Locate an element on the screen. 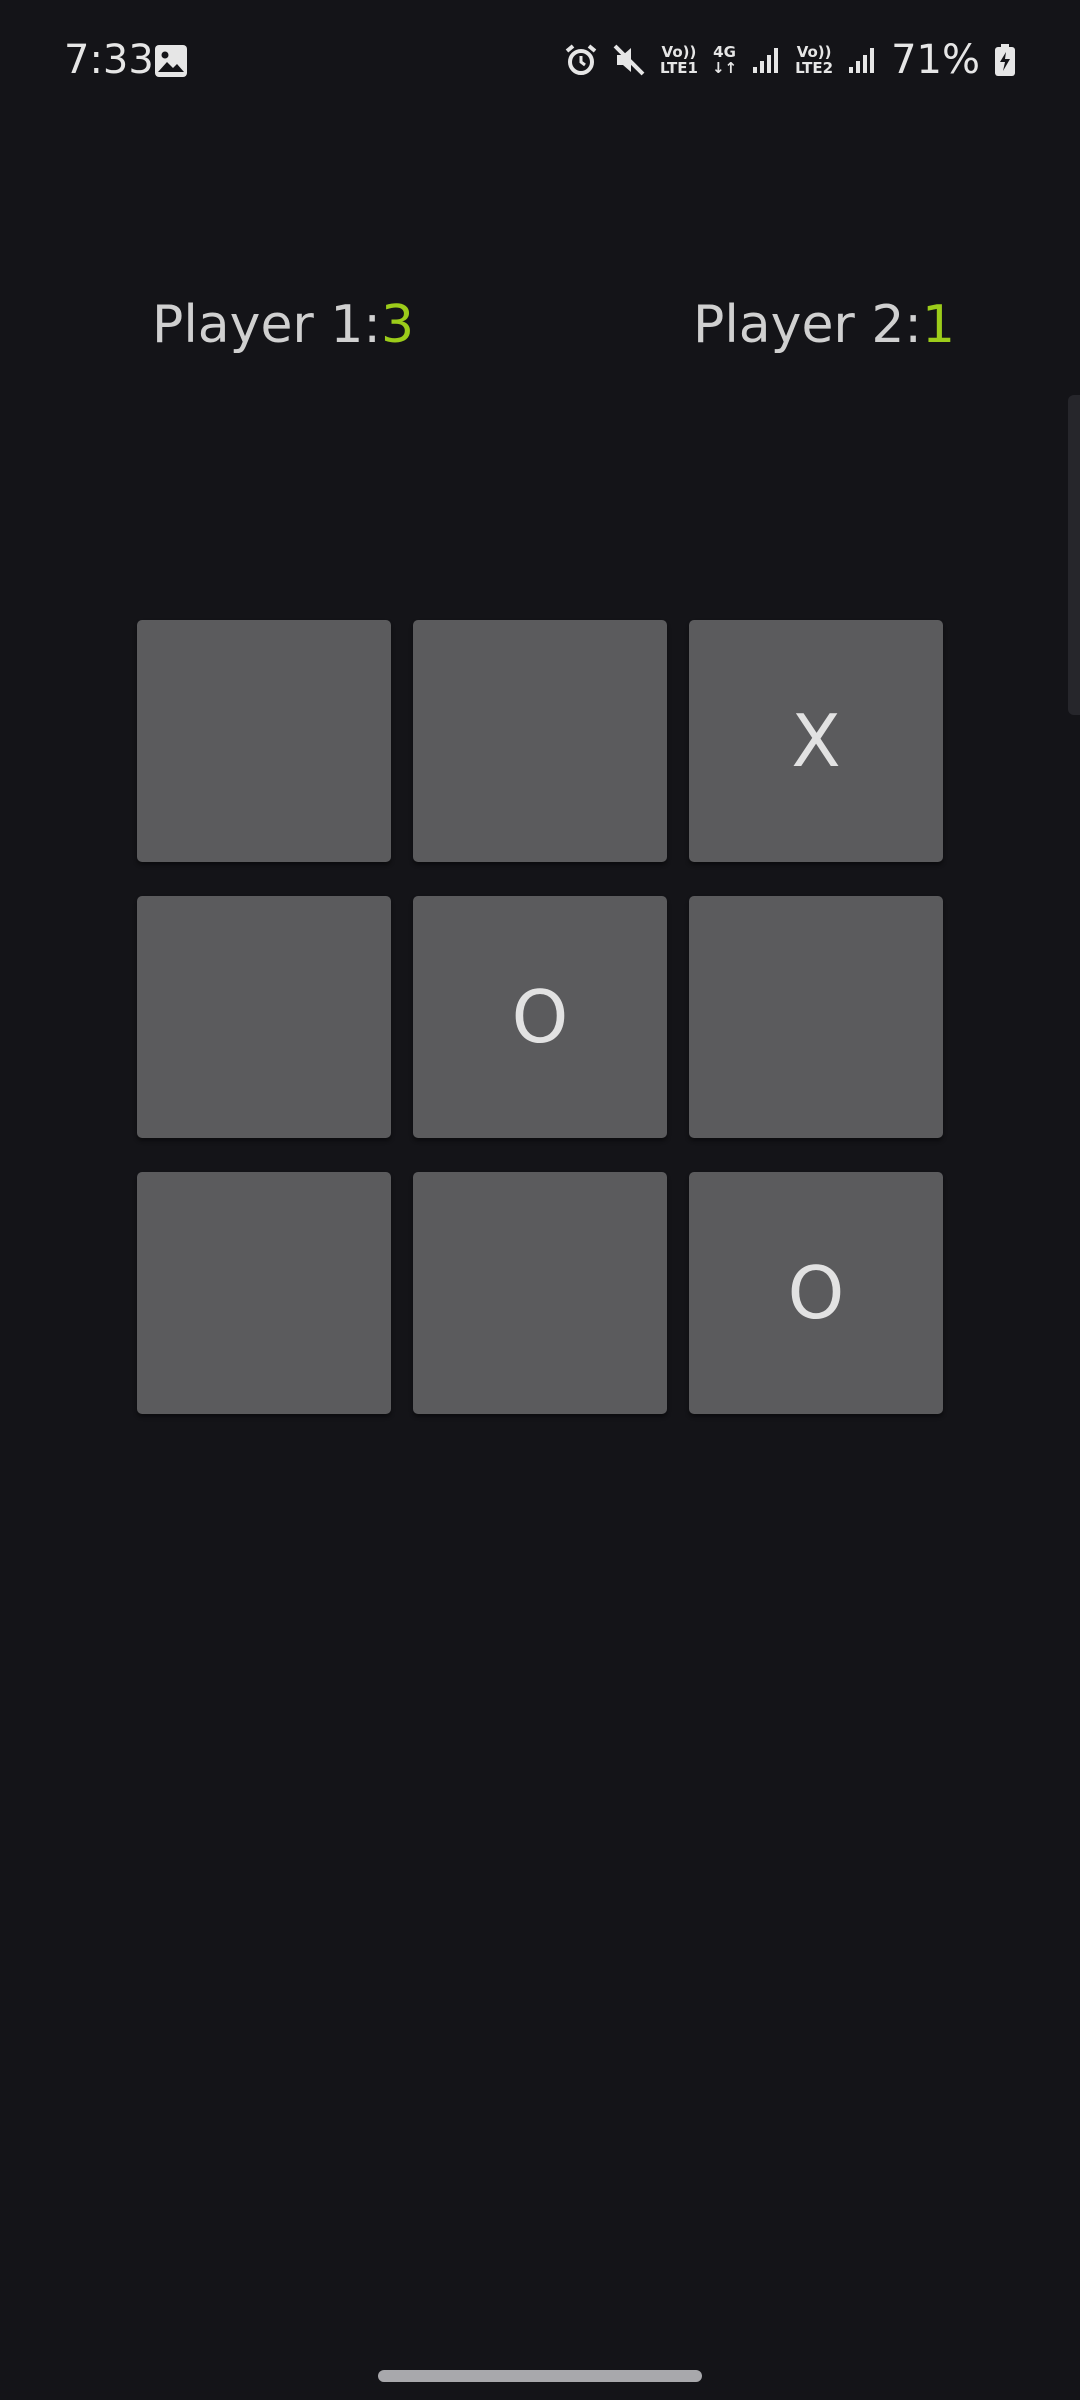 The height and width of the screenshot is (2400, 1080). board-cell-3: X is located at coordinates (816, 741).